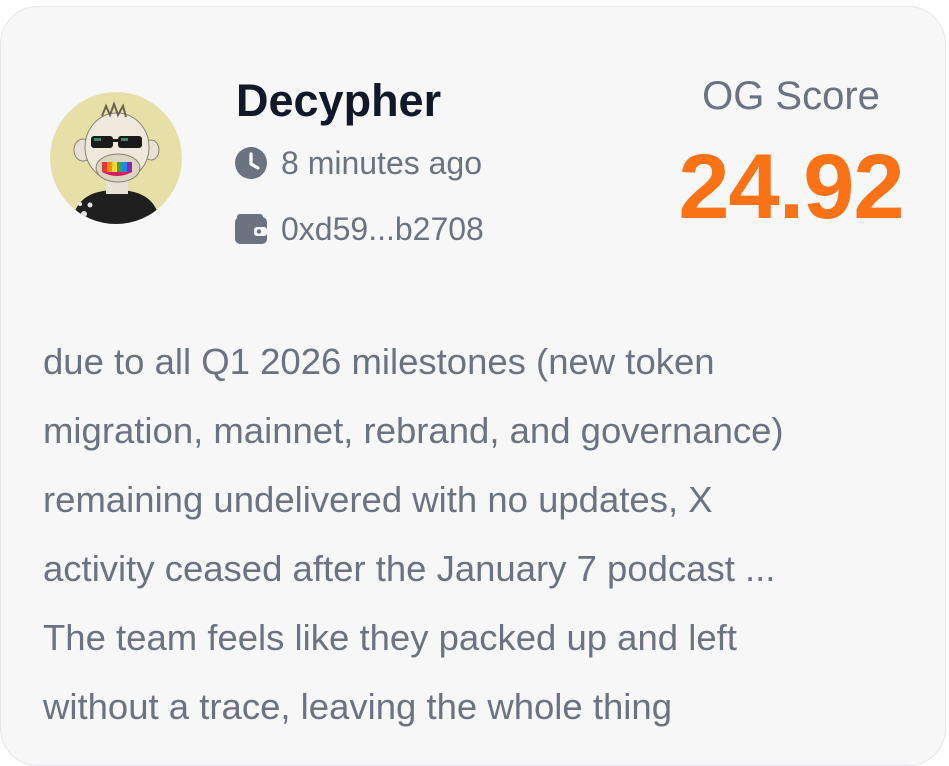 The height and width of the screenshot is (766, 949). Describe the element at coordinates (251, 163) in the screenshot. I see `clock-icon` at that location.